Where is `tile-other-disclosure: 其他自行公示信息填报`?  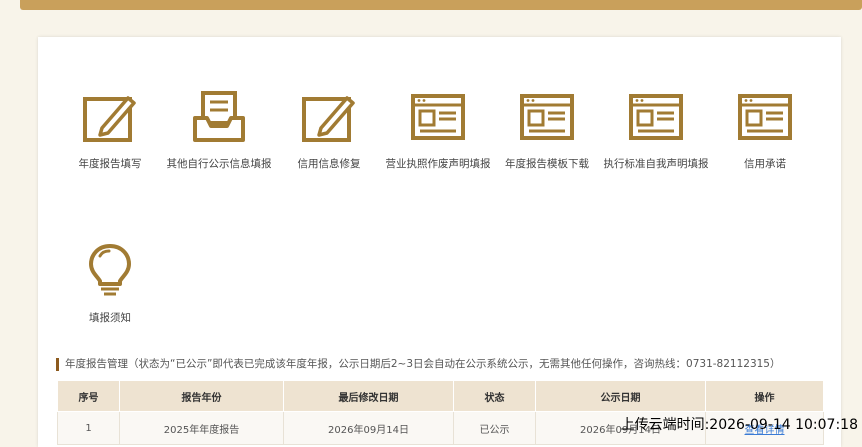 tile-other-disclosure: 其他自行公示信息填报 is located at coordinates (219, 130).